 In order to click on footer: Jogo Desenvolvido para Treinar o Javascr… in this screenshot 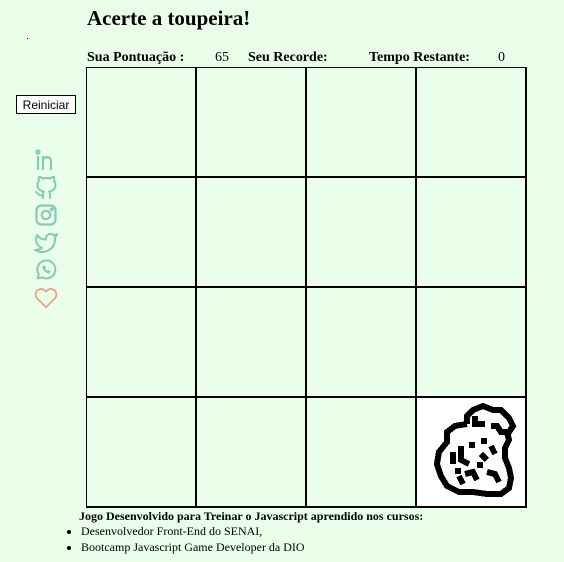, I will do `click(245, 532)`.